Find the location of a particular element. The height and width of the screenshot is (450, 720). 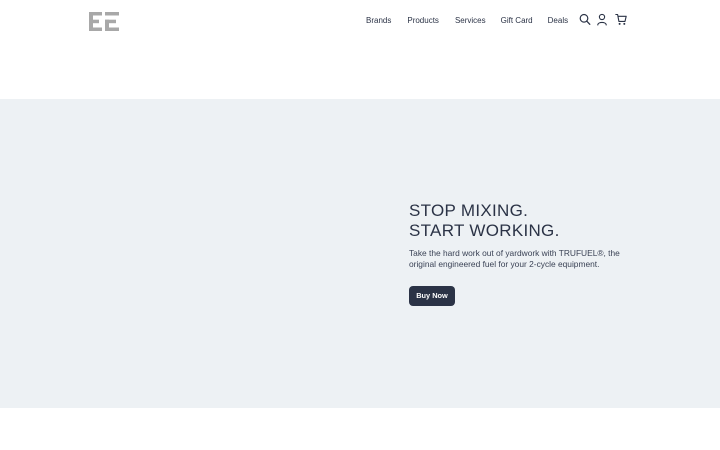

nav-deals: Deals is located at coordinates (558, 21).